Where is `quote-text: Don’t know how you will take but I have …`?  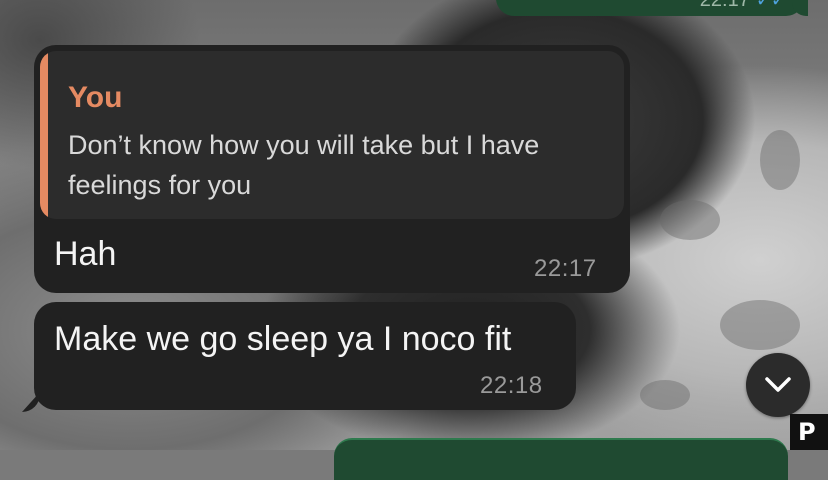 quote-text: Don’t know how you will take but I have … is located at coordinates (304, 165).